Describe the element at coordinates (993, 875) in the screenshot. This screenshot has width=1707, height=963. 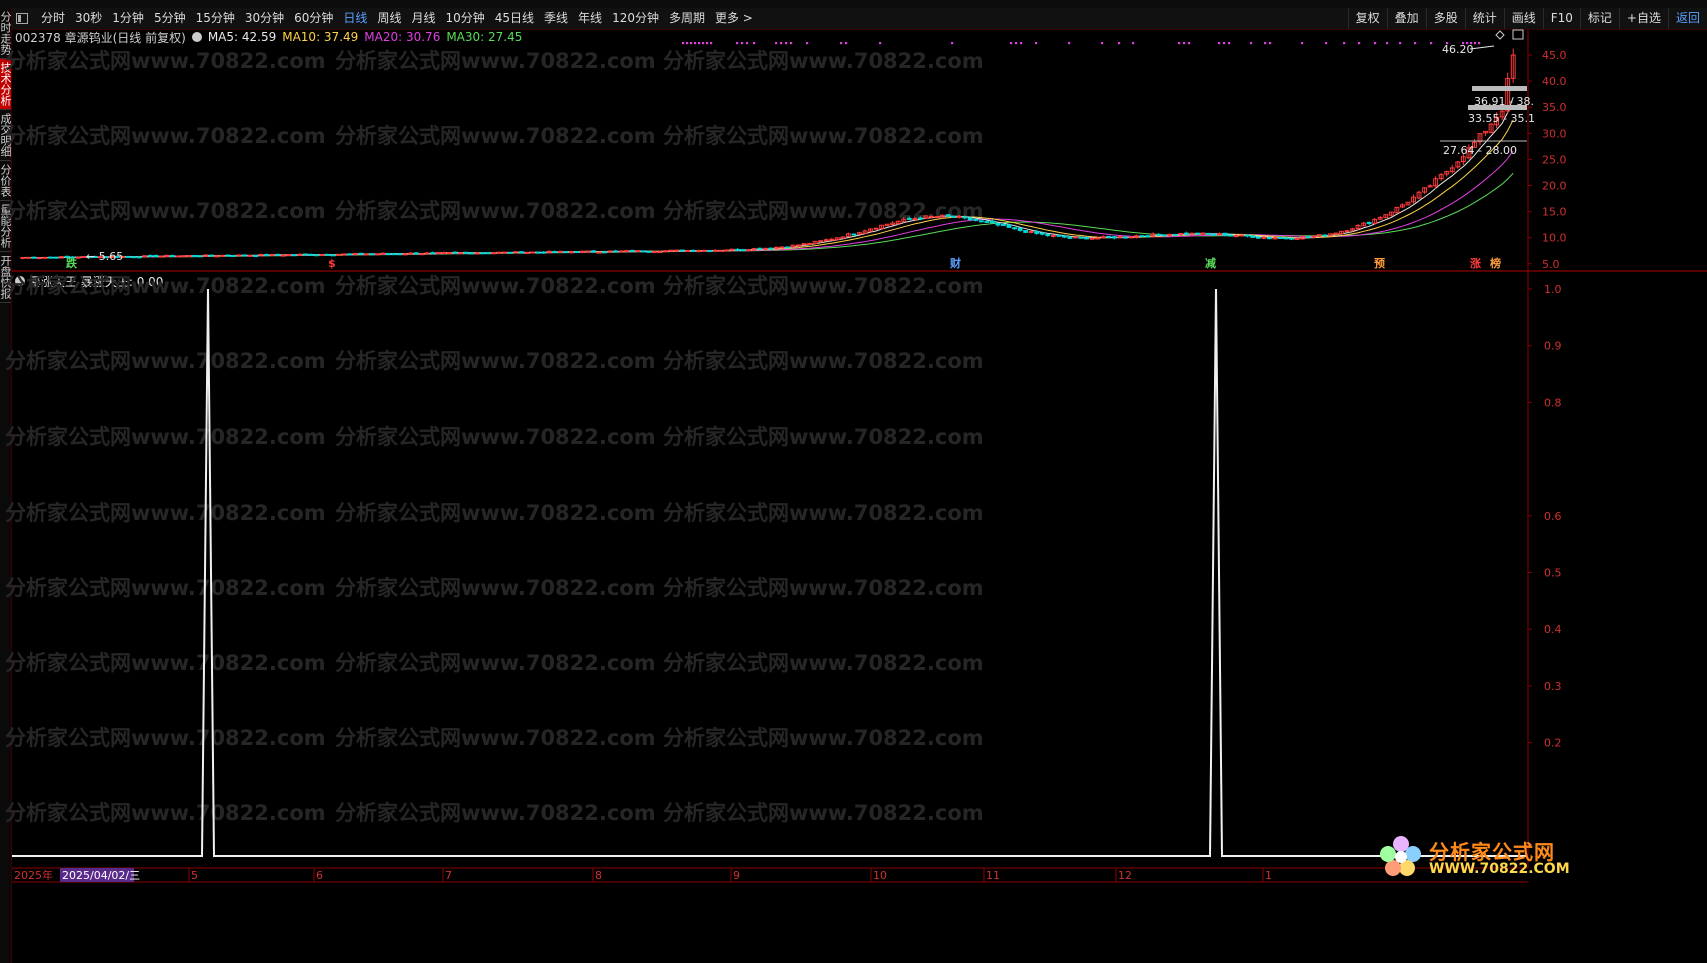
I see `month-label: 11` at that location.